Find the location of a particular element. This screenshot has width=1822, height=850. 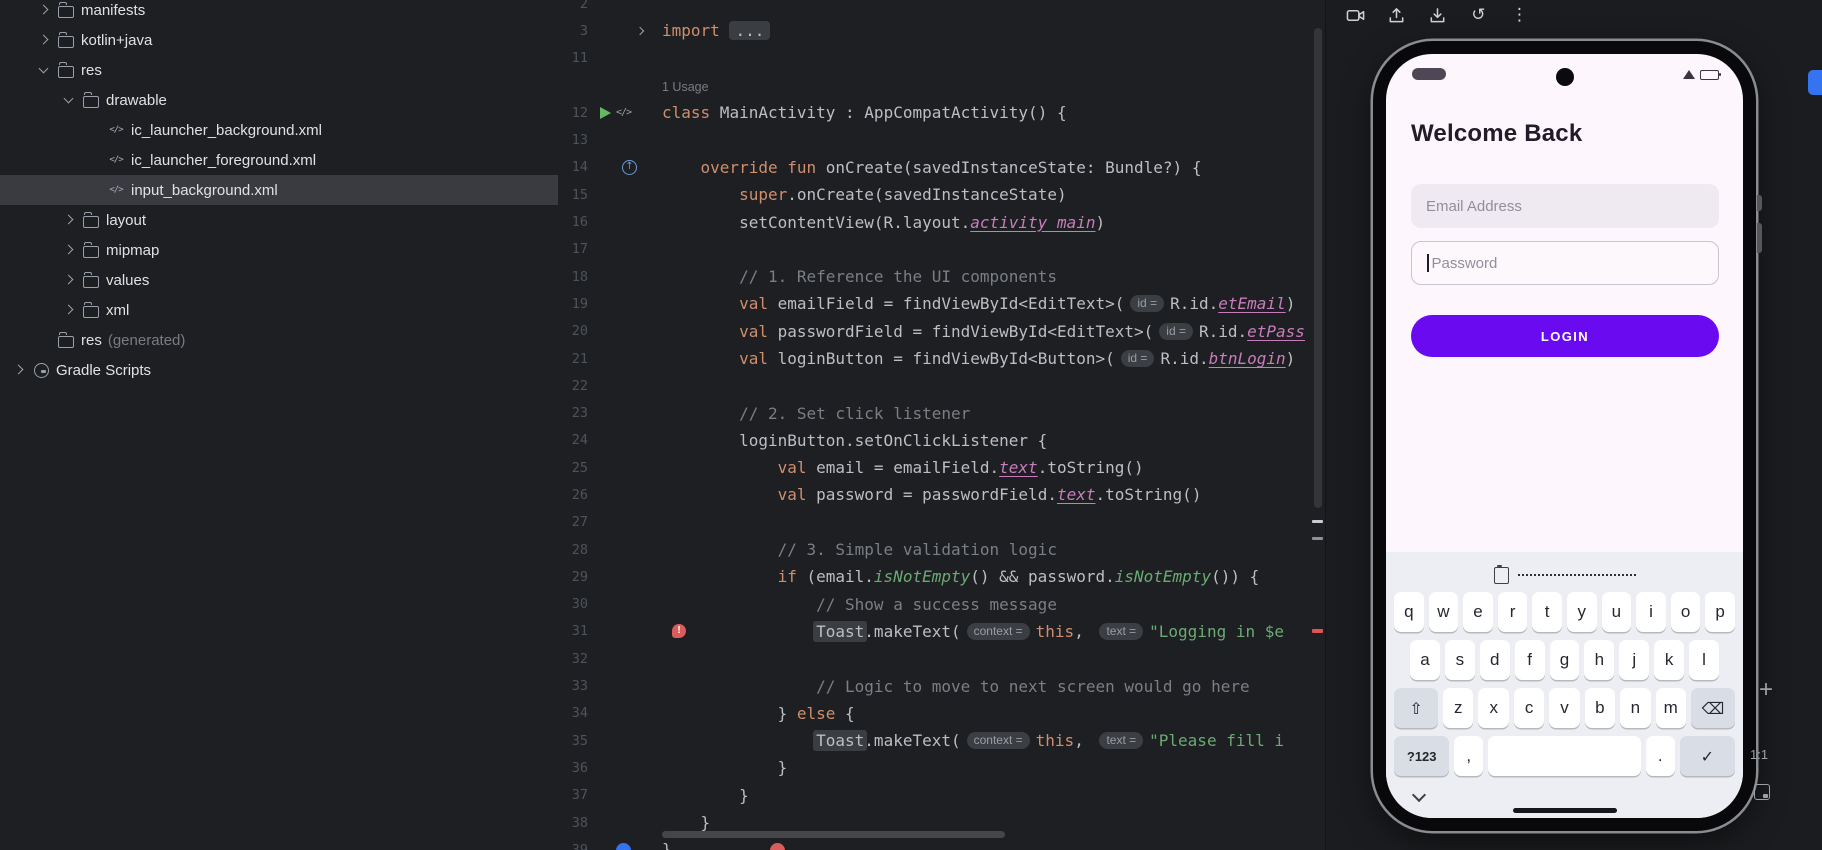

key-s: s is located at coordinates (1459, 660).